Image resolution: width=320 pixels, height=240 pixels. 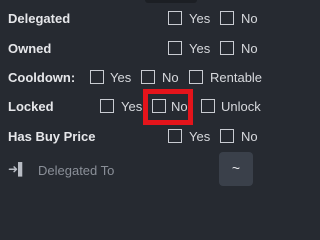 What do you see at coordinates (200, 136) in the screenshot?
I see `has-buy-price-yes-label: Yes` at bounding box center [200, 136].